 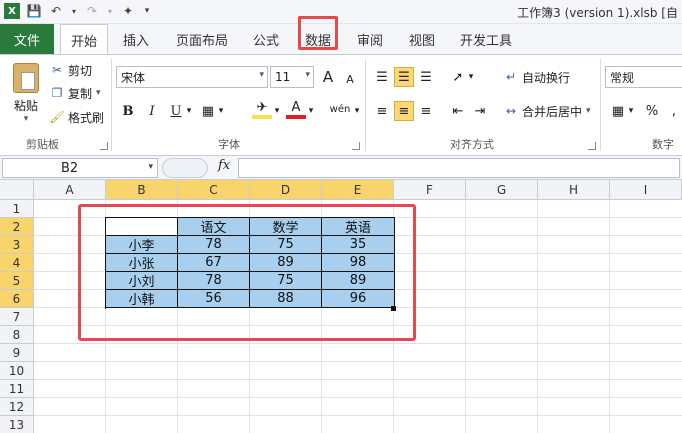 What do you see at coordinates (618, 111) in the screenshot?
I see `accounting-format-icon: ▦` at bounding box center [618, 111].